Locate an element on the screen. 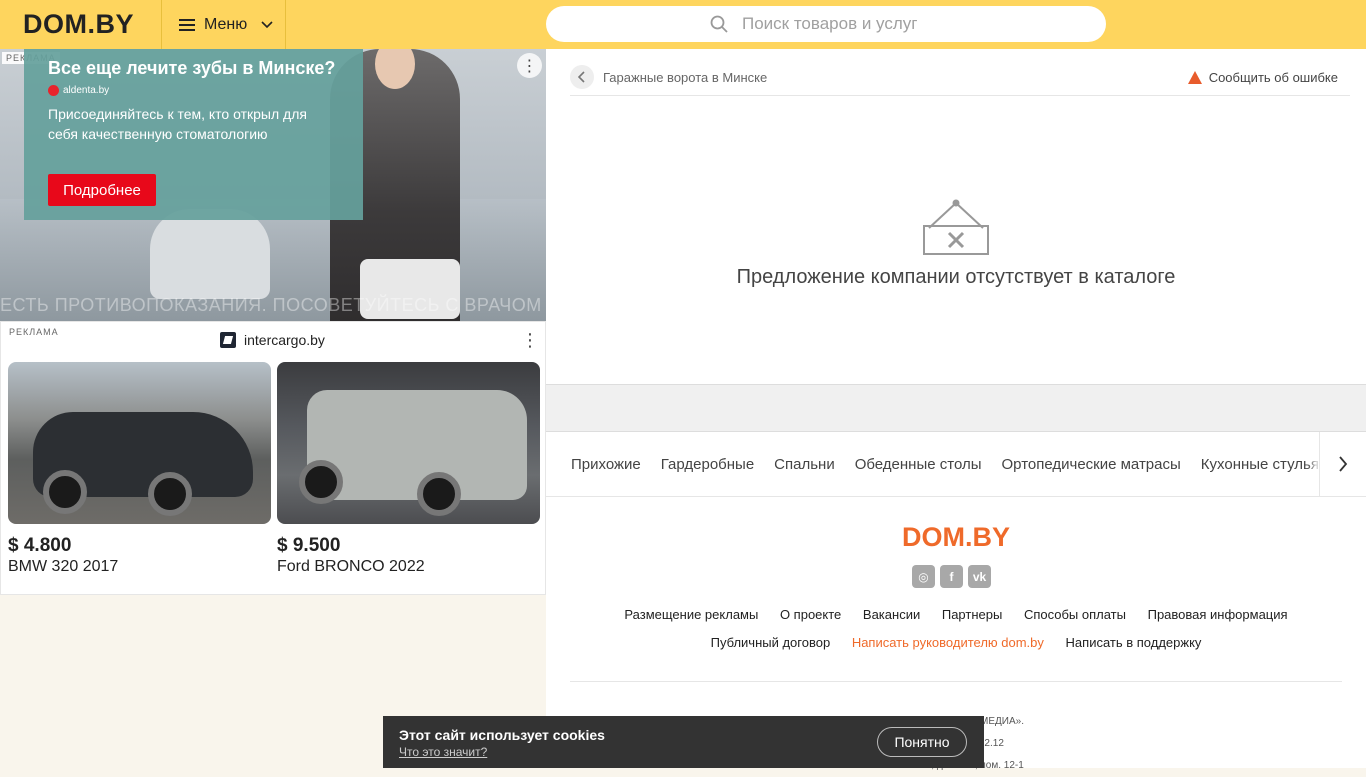 The image size is (1366, 777). car-name: BMW 320 2017 is located at coordinates (63, 566).